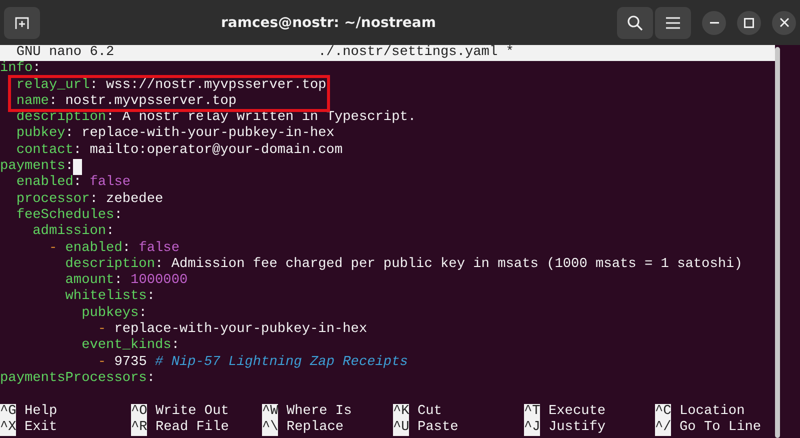  I want to click on maximize-button, so click(749, 22).